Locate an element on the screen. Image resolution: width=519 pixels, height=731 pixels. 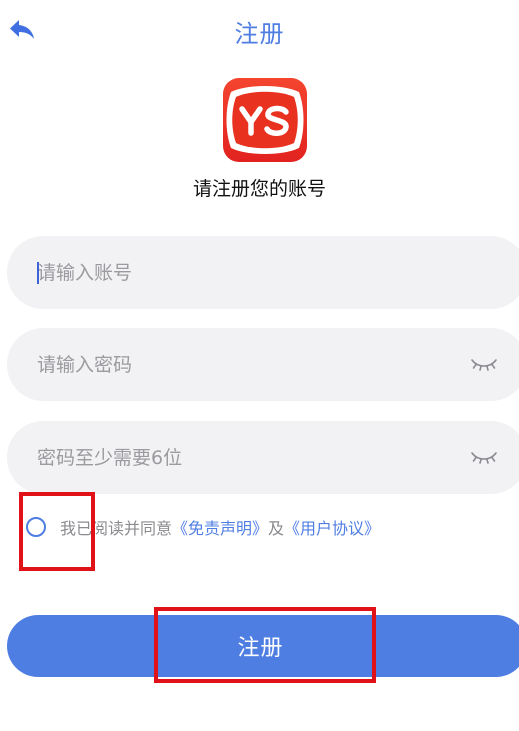
app-logo is located at coordinates (265, 120).